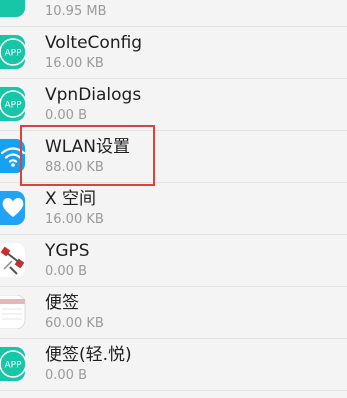 This screenshot has width=347, height=398. I want to click on list-item: APP VpnDialogs 0.00 B, so click(173, 105).